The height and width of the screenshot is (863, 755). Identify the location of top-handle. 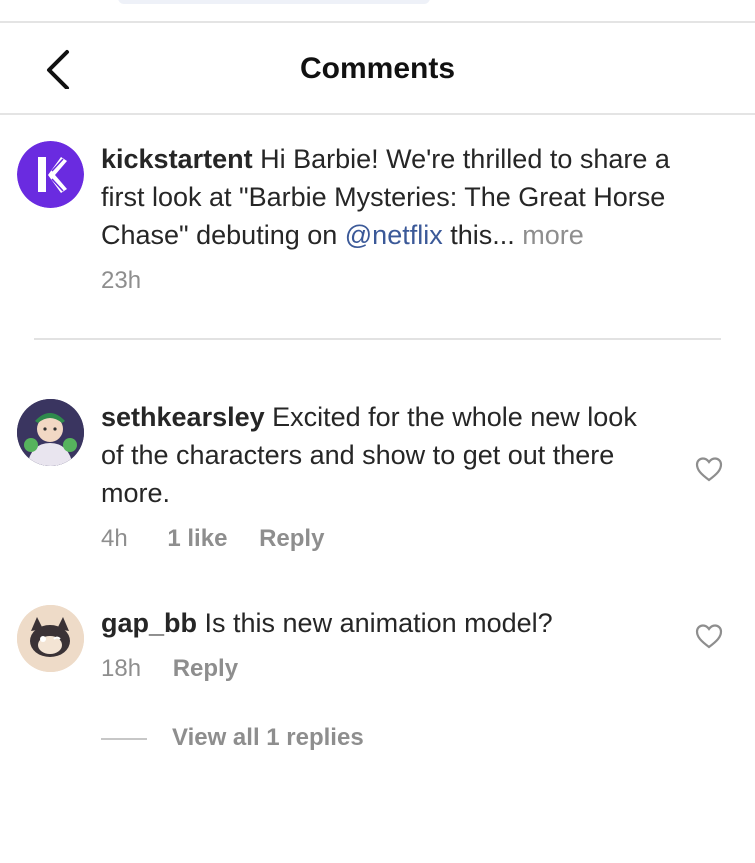
(274, 2).